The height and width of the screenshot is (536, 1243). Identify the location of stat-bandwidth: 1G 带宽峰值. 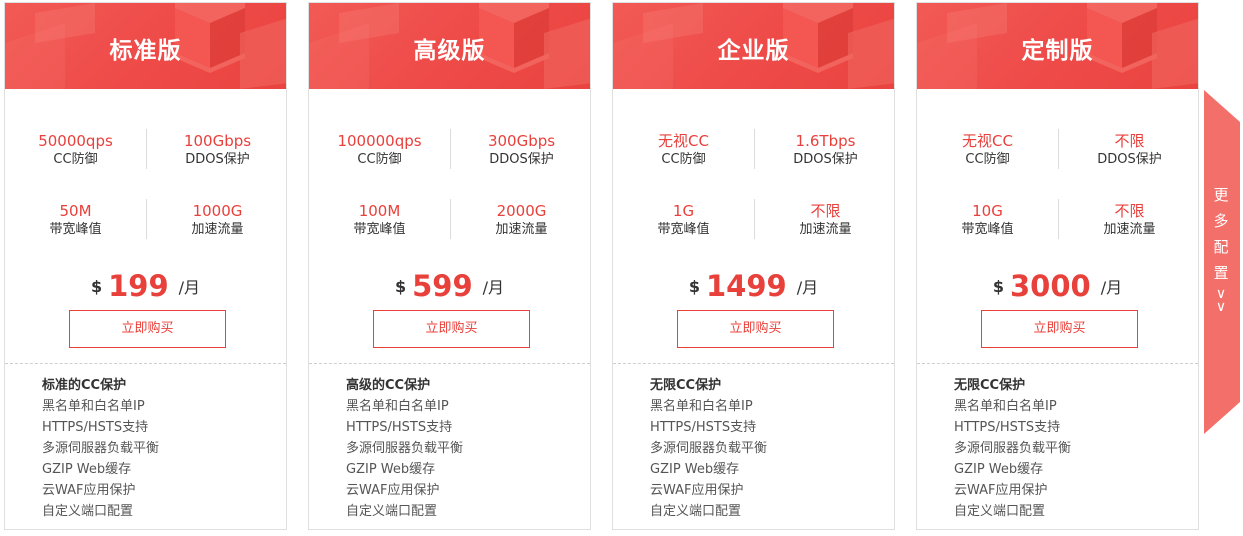
(683, 220).